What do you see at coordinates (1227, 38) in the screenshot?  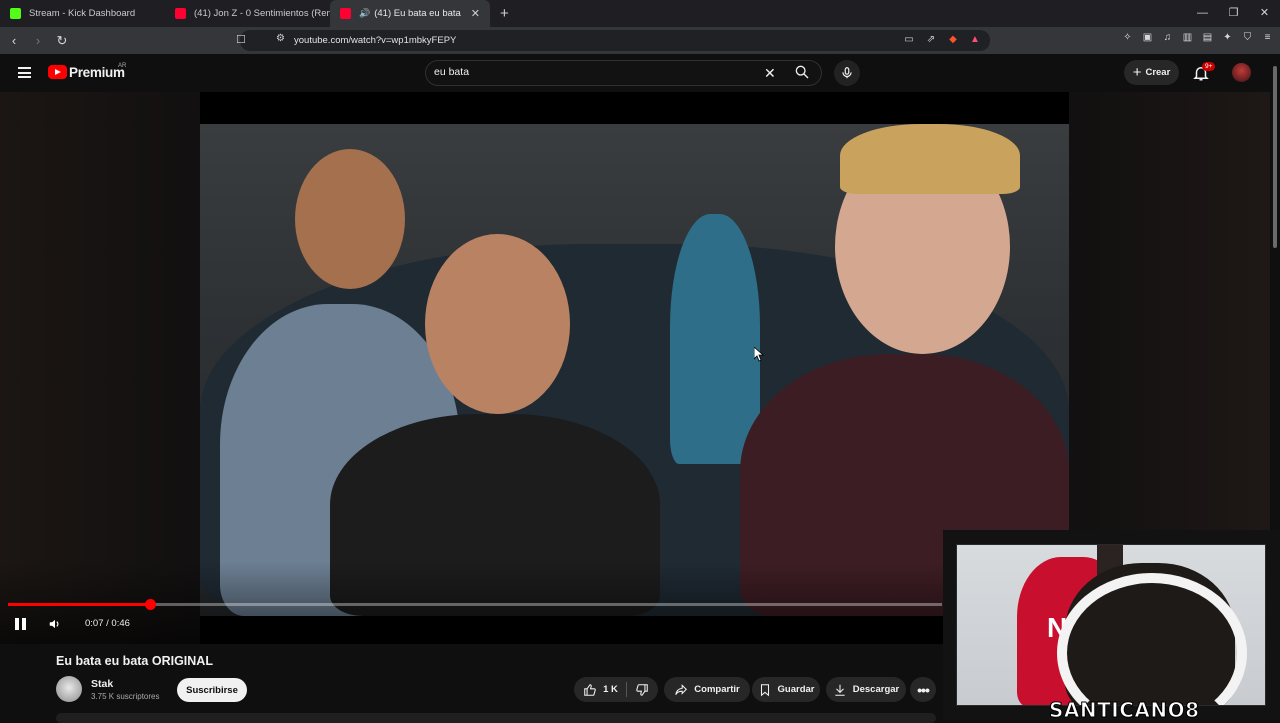 I see `leo-ai-icon: ✦` at bounding box center [1227, 38].